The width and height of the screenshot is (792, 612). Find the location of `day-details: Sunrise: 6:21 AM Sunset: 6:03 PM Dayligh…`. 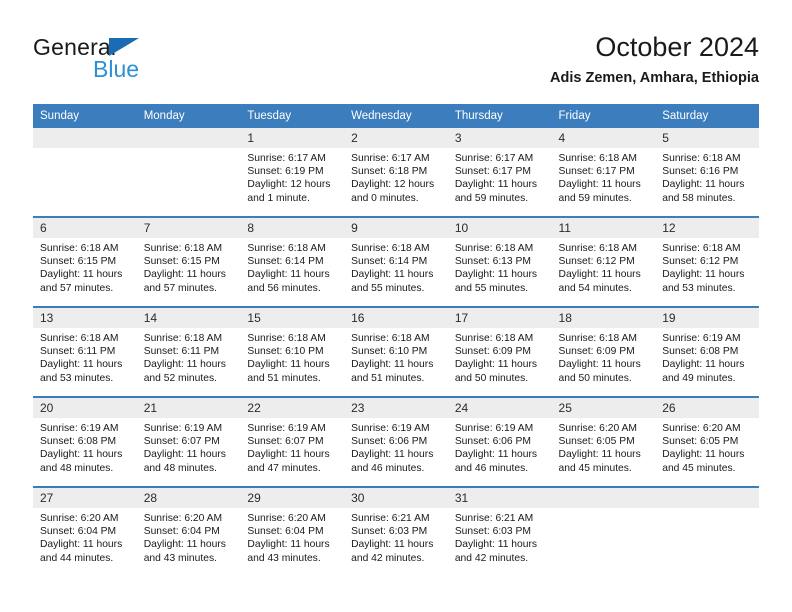

day-details: Sunrise: 6:21 AM Sunset: 6:03 PM Dayligh… is located at coordinates (500, 536).